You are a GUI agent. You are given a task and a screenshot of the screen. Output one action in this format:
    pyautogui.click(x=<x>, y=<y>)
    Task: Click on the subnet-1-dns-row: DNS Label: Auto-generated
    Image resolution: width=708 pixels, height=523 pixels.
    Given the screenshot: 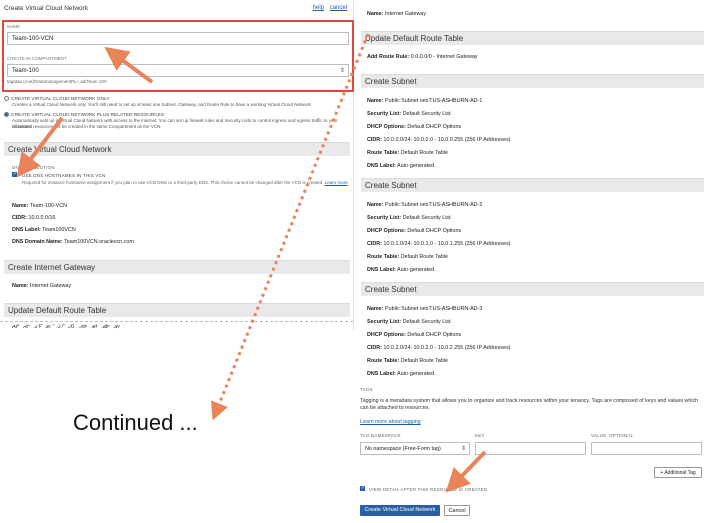 What is the action you would take?
    pyautogui.click(x=400, y=166)
    